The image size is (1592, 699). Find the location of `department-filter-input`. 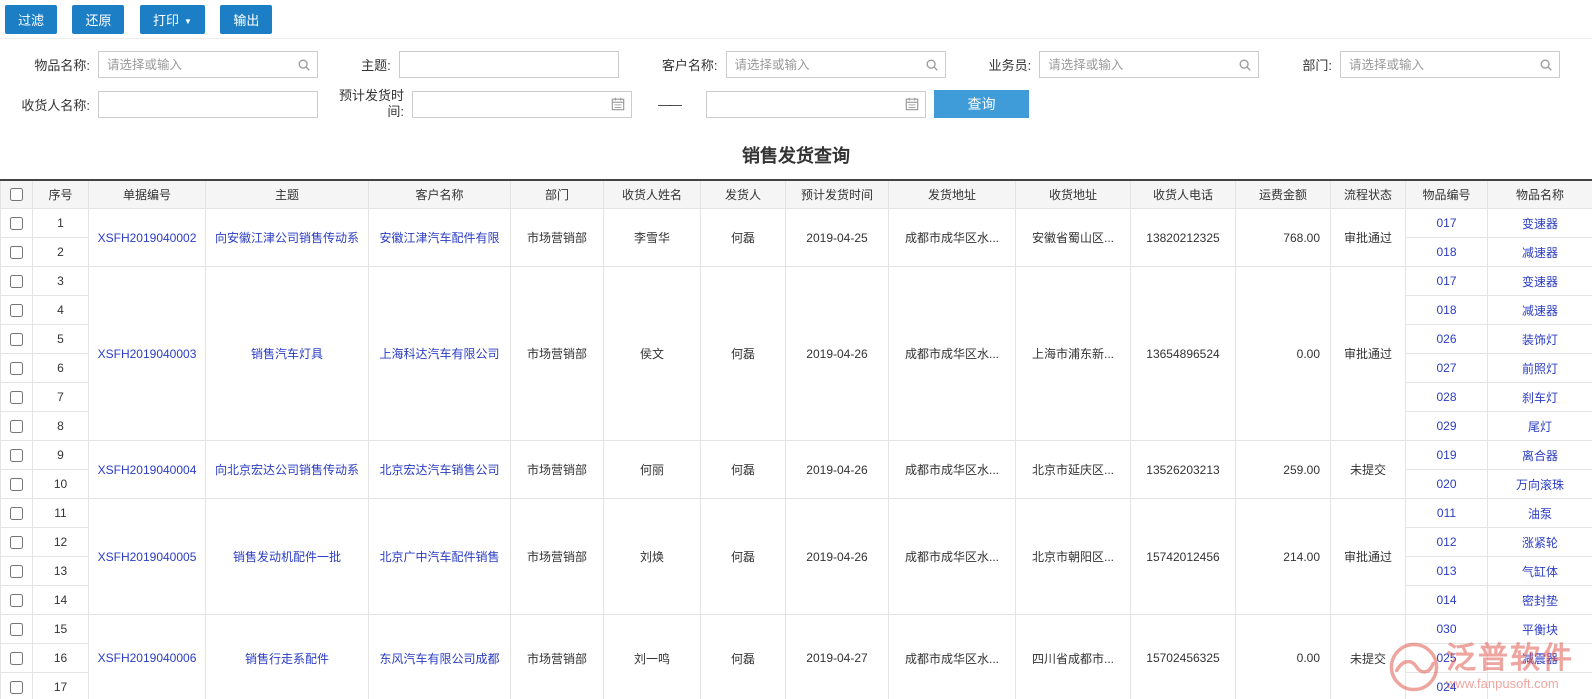

department-filter-input is located at coordinates (1450, 64).